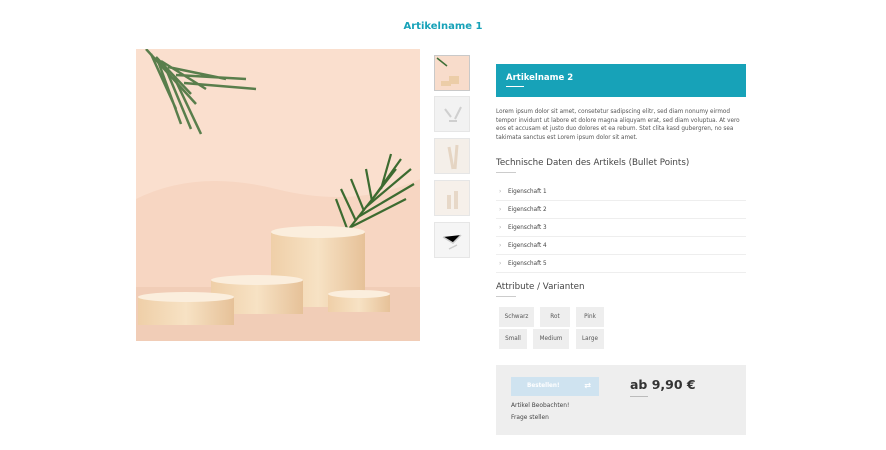 This screenshot has height=450, width=886. What do you see at coordinates (540, 406) in the screenshot?
I see `watch-item-link: Artikel Beobachten!` at bounding box center [540, 406].